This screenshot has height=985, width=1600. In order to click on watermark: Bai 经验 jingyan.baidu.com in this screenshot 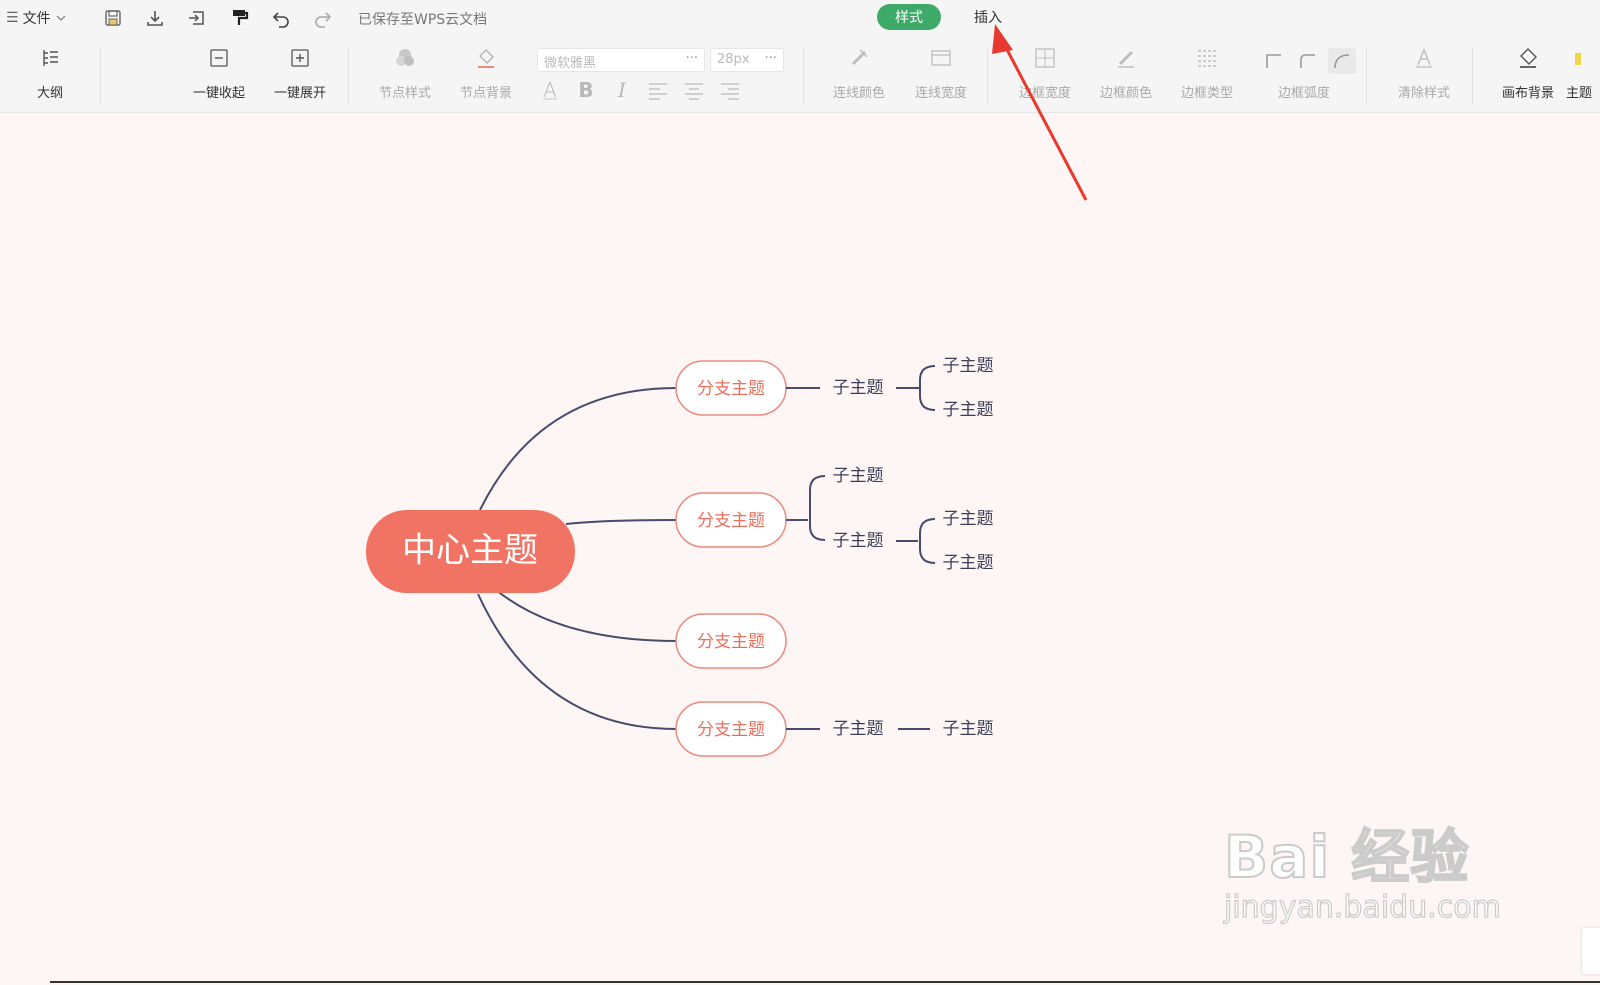, I will do `click(1362, 868)`.